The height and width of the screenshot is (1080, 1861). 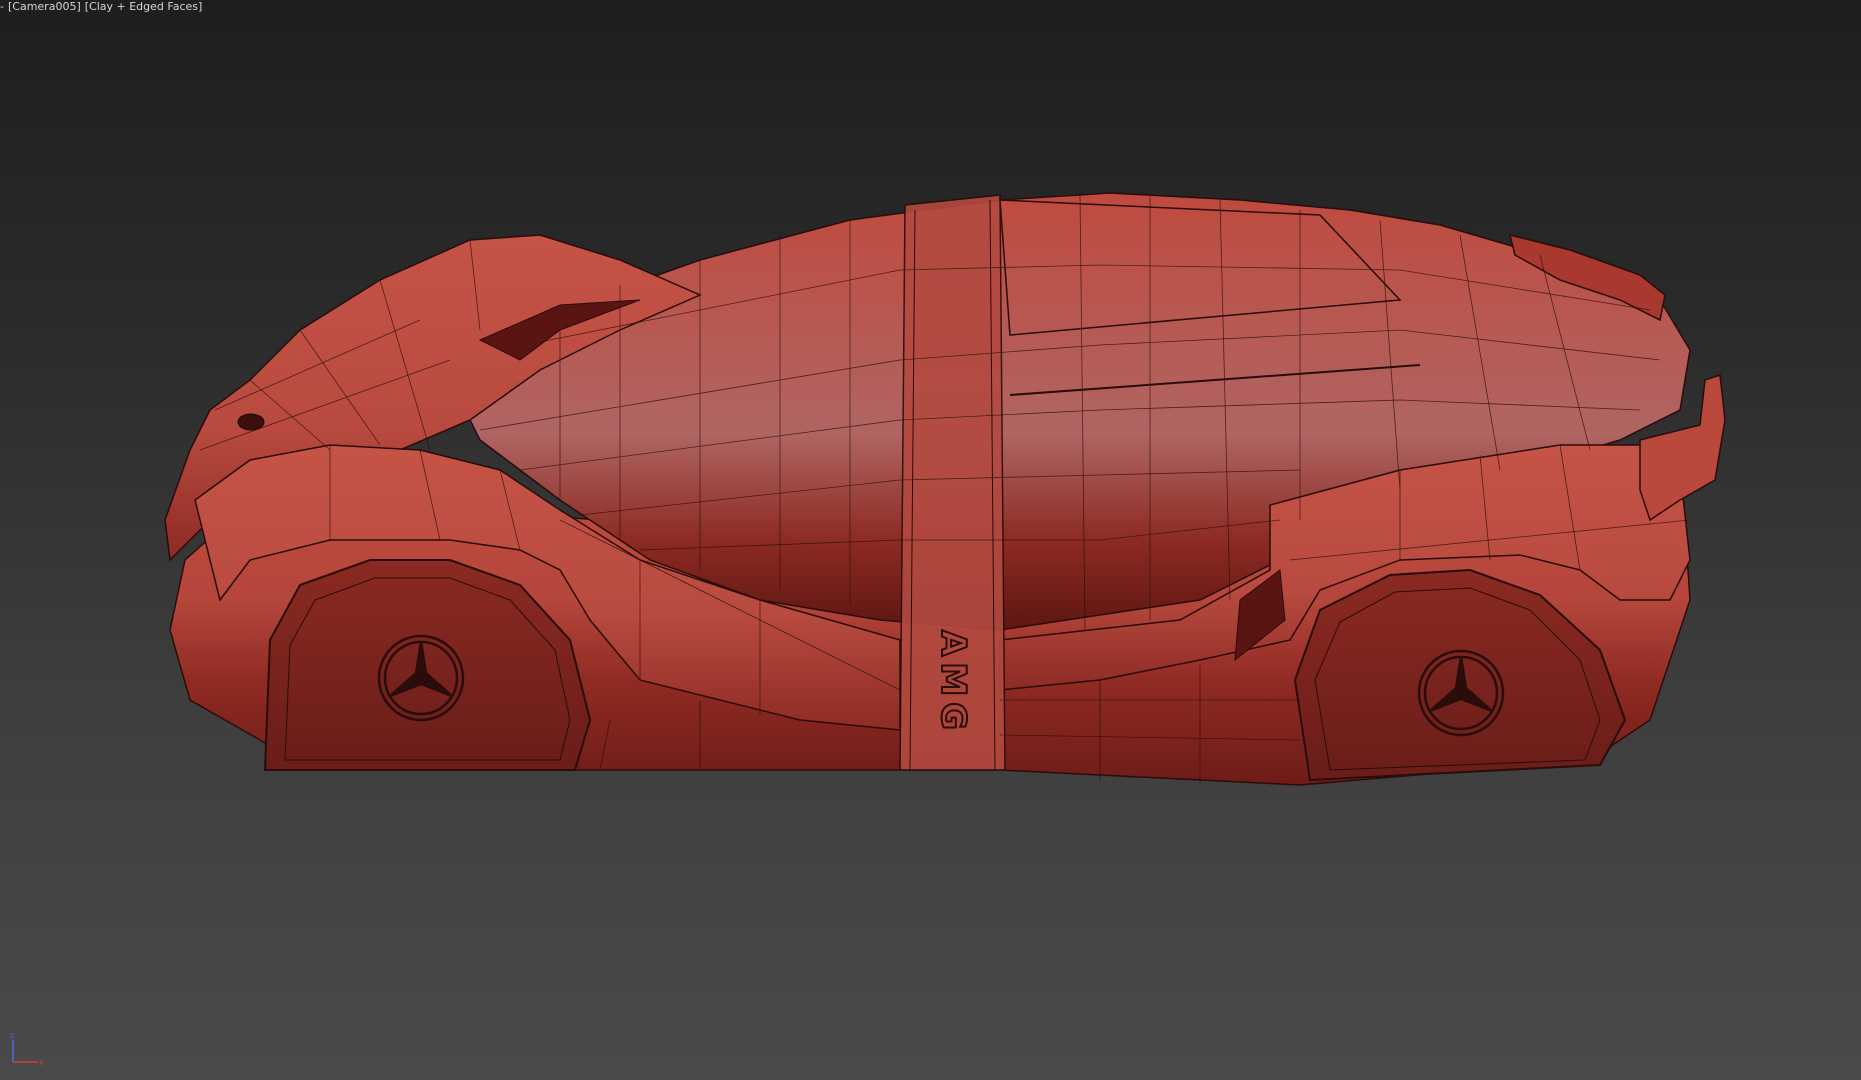 I want to click on axis-gizmo: z x, so click(x=27, y=1049).